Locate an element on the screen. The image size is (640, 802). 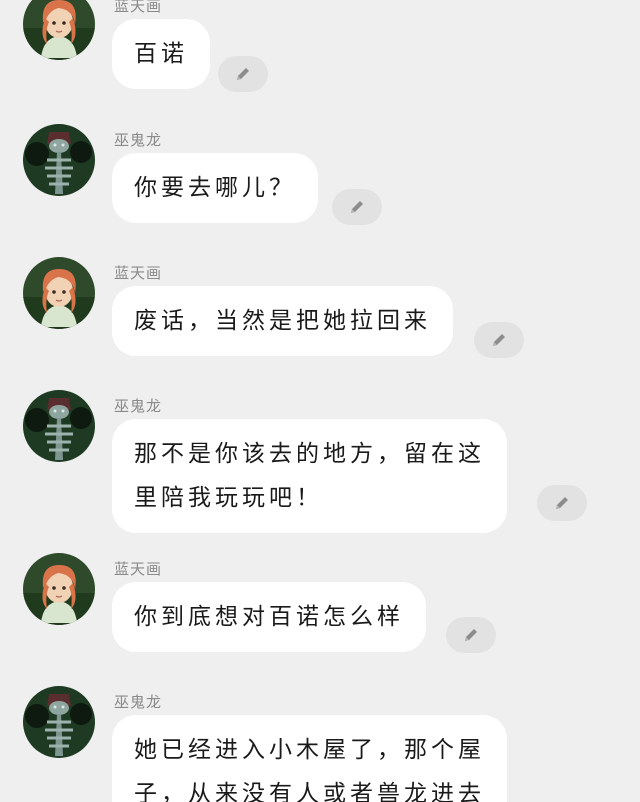
message-text: 废话，当然是把她拉回来 is located at coordinates (282, 321).